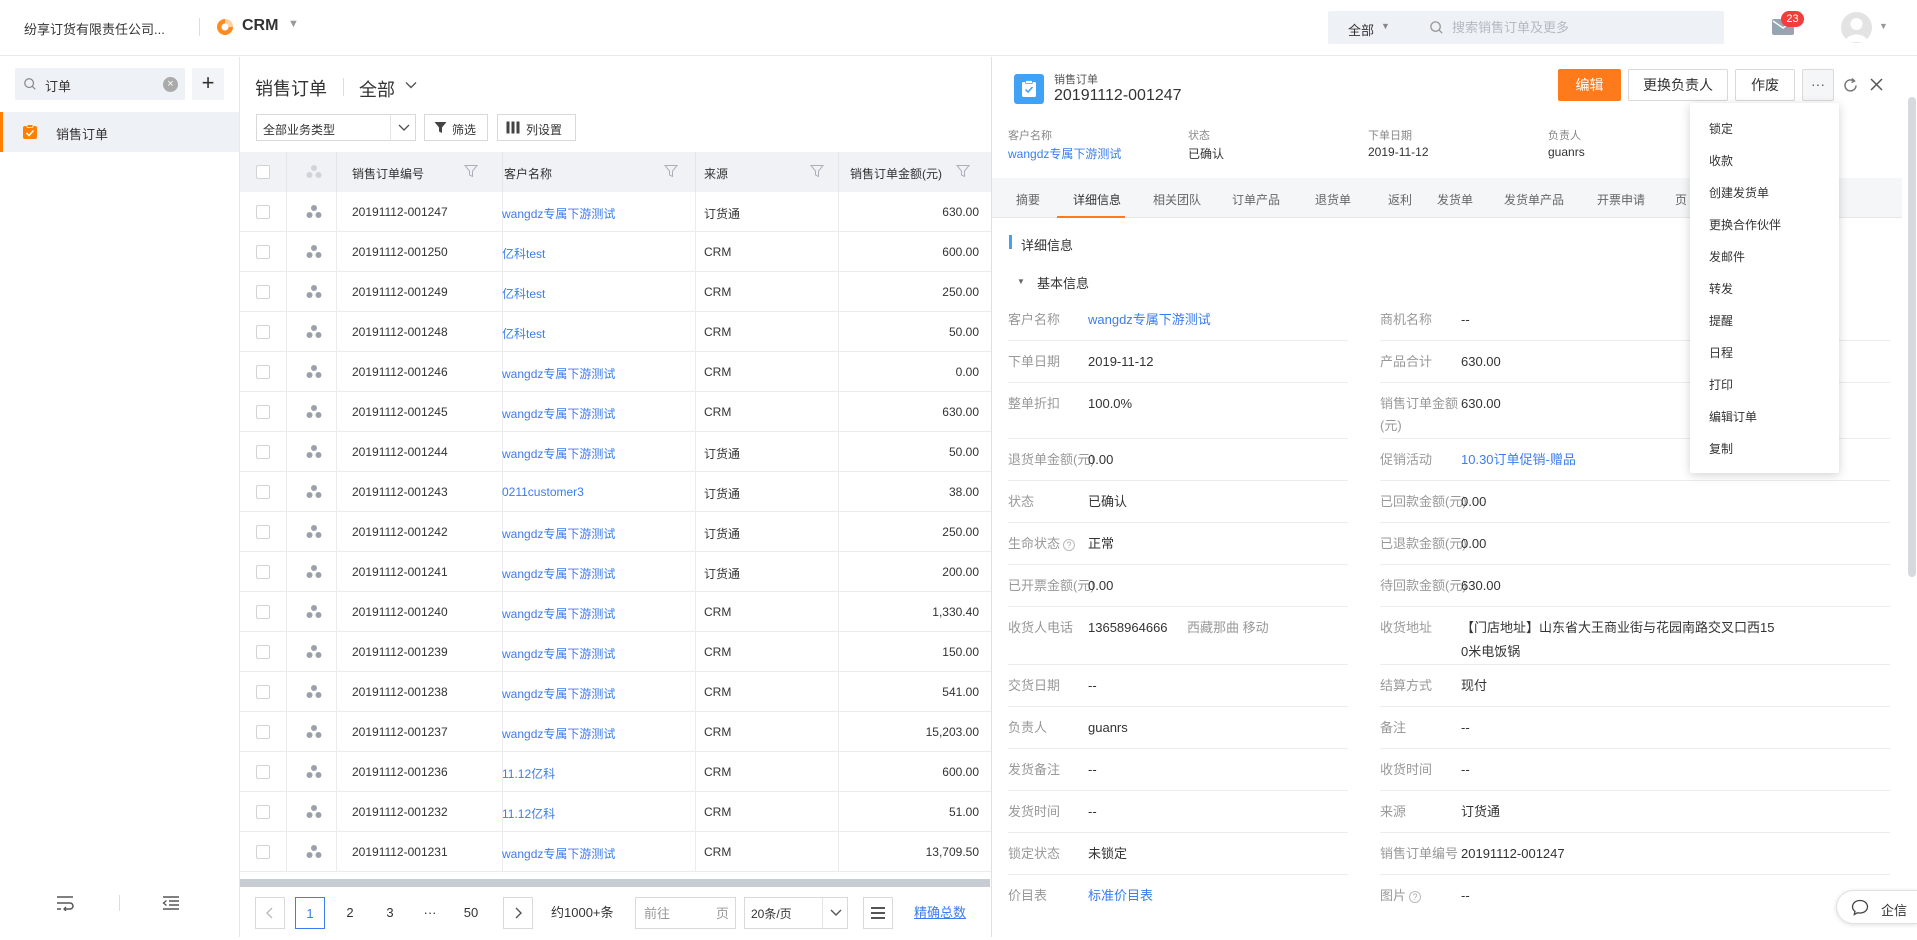  I want to click on table-row: 20191112-001246 wangdz专属下游测试 CRM 0.00, so click(615, 372).